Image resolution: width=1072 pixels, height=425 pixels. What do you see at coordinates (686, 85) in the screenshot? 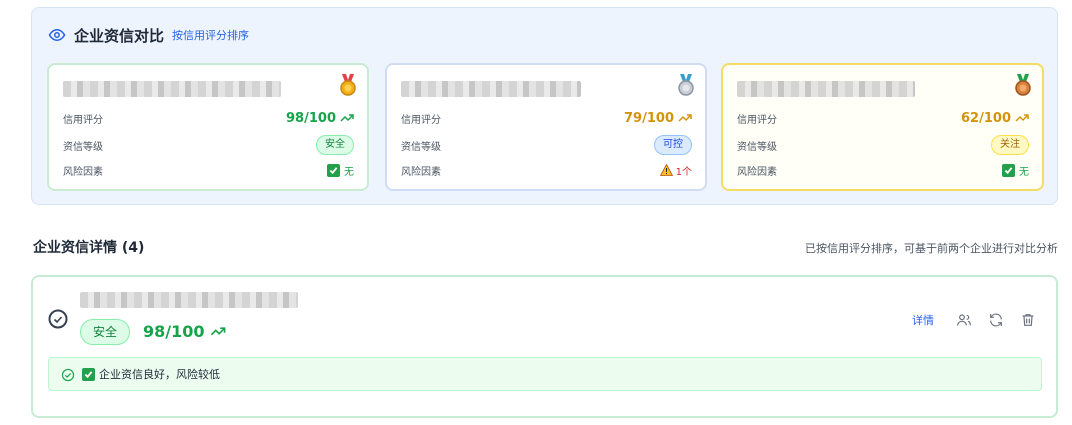
I see `silver-medal-icon` at bounding box center [686, 85].